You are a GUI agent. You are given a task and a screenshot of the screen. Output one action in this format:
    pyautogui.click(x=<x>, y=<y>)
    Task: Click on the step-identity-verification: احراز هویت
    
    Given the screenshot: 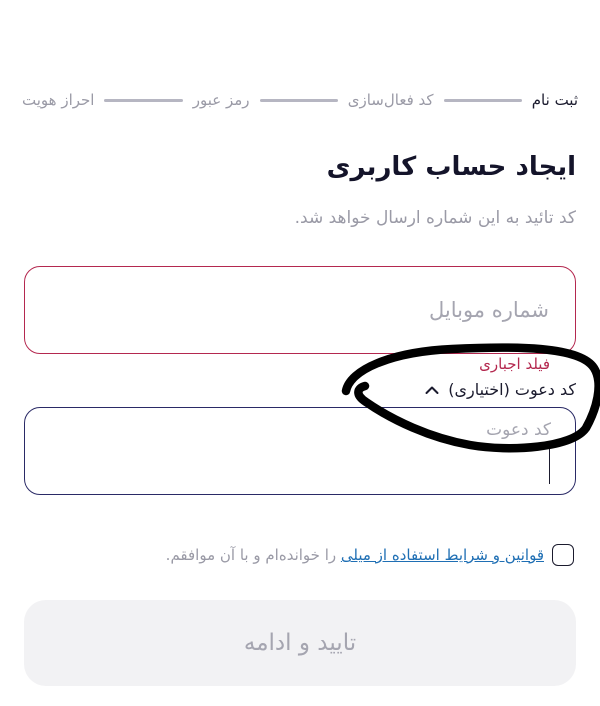 What is the action you would take?
    pyautogui.click(x=58, y=100)
    